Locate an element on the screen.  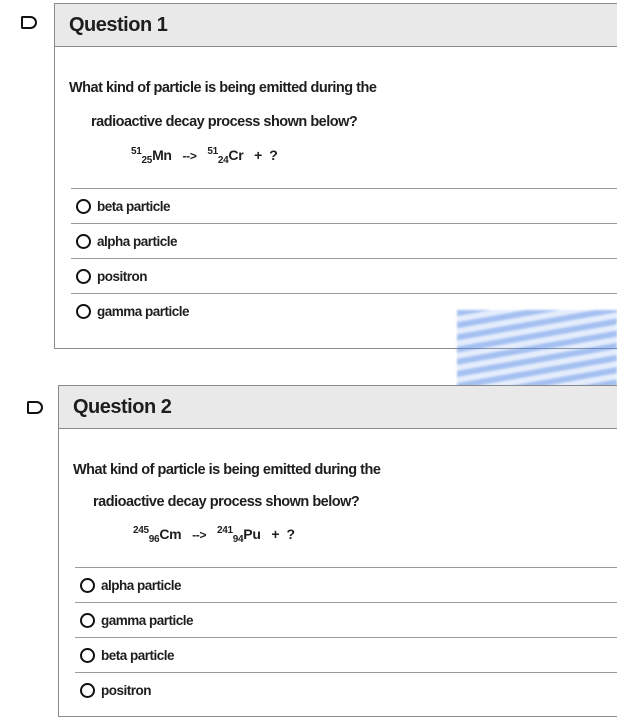
question-2-equation: 24596Cm --> 24194Pu + ? is located at coordinates (214, 535).